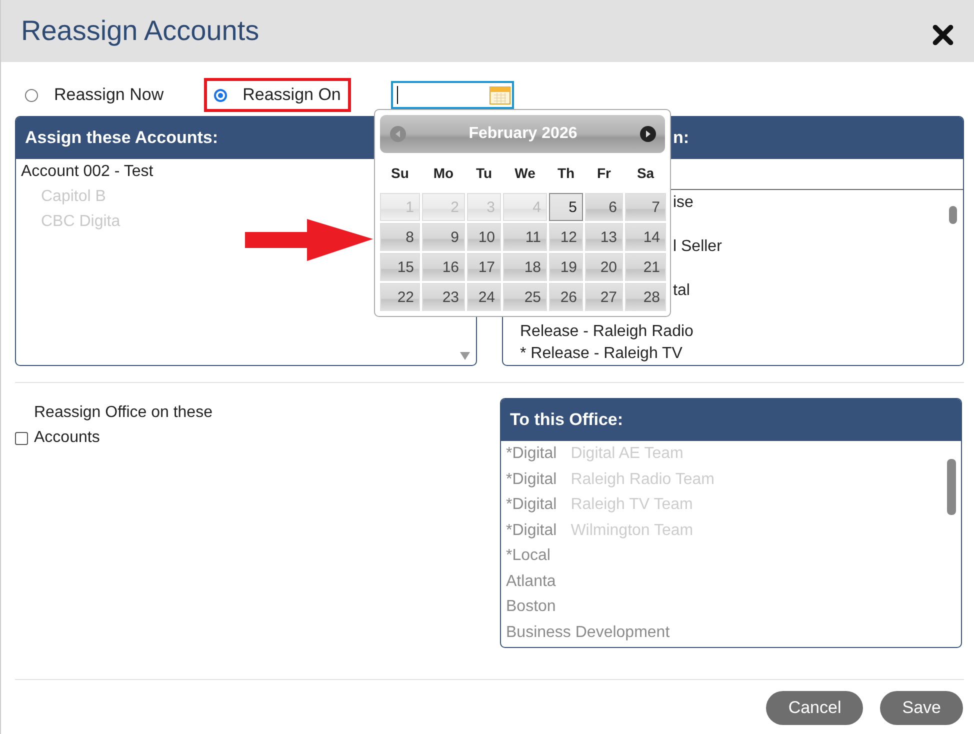  I want to click on day-cell: 12, so click(566, 237).